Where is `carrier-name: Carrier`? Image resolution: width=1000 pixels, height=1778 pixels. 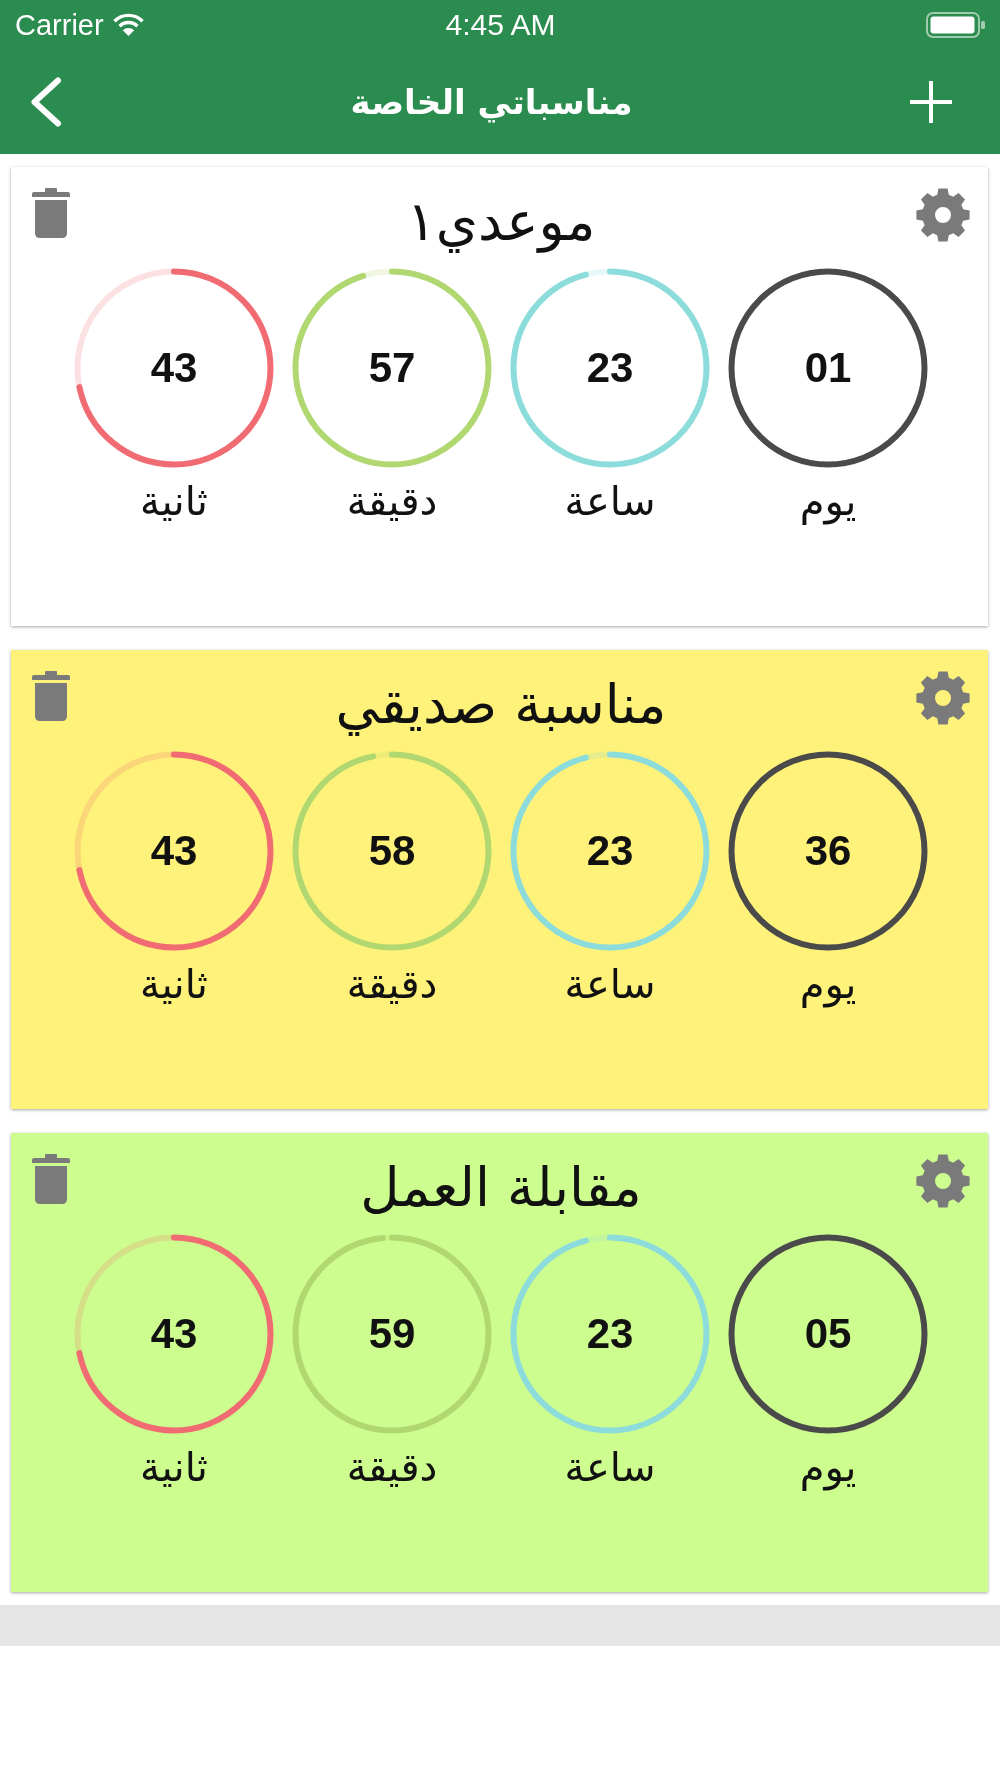
carrier-name: Carrier is located at coordinates (59, 25).